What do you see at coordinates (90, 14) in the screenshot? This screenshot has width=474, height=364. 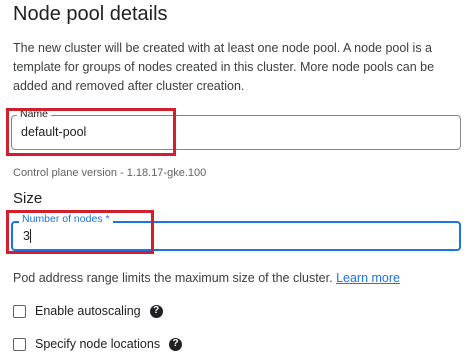 I see `page-title: Node pool details` at bounding box center [90, 14].